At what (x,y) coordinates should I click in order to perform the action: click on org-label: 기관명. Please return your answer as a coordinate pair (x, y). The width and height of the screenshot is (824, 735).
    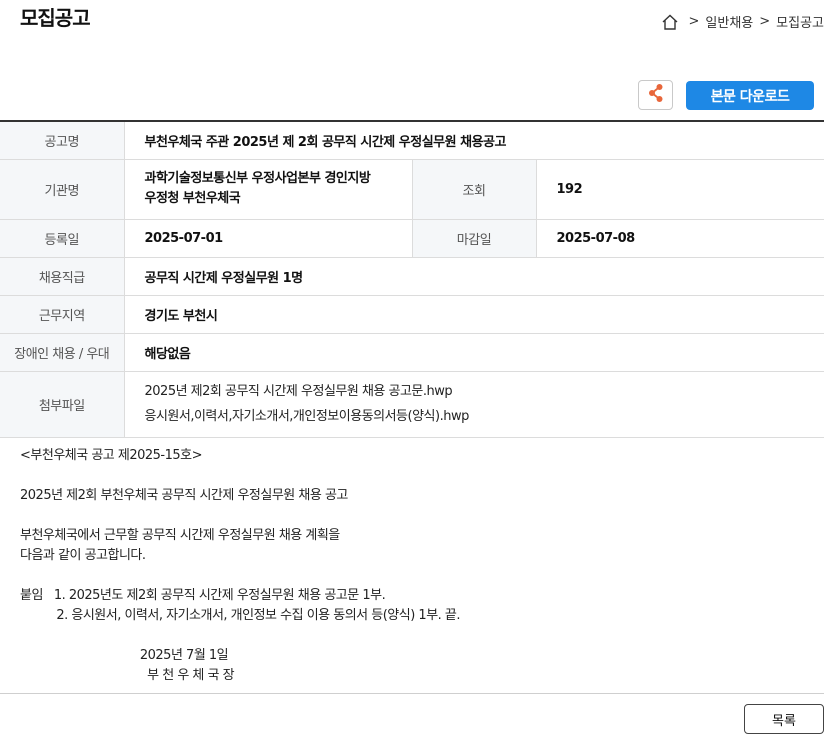
    Looking at the image, I should click on (62, 189).